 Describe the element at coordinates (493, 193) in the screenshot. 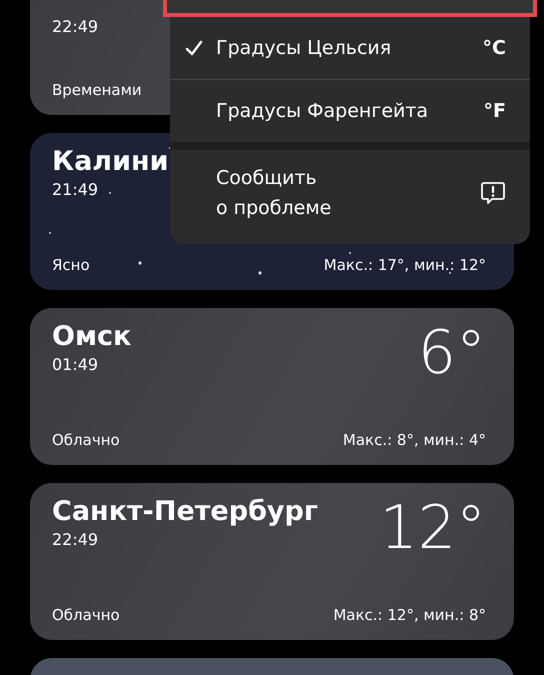

I see `speech-bubble-exclamation-icon` at that location.